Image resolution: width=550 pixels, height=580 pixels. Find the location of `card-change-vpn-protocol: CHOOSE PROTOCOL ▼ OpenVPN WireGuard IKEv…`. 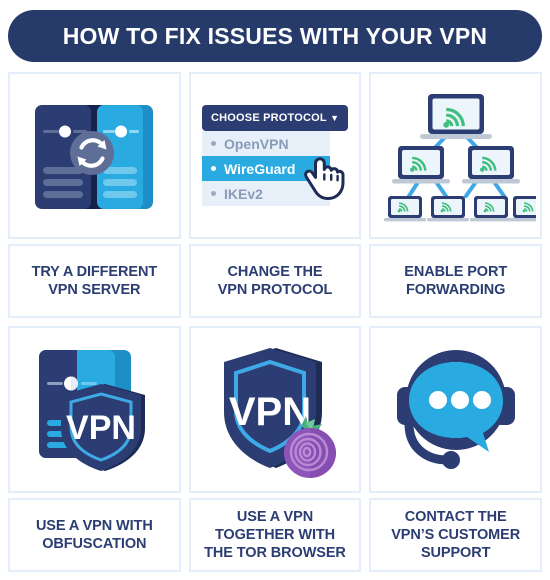

card-change-vpn-protocol: CHOOSE PROTOCOL ▼ OpenVPN WireGuard IKEv… is located at coordinates (275, 195).